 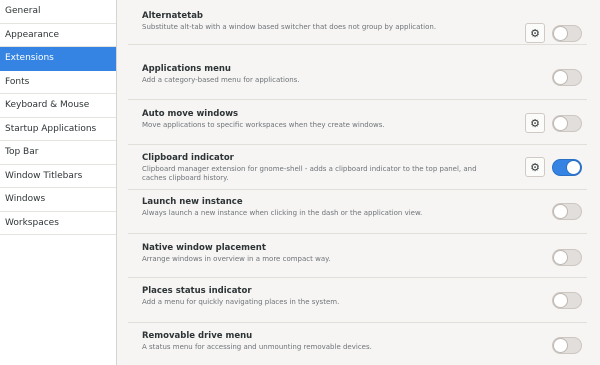 What do you see at coordinates (58, 129) in the screenshot?
I see `sidebar-item-startup-applications: Startup Applications` at bounding box center [58, 129].